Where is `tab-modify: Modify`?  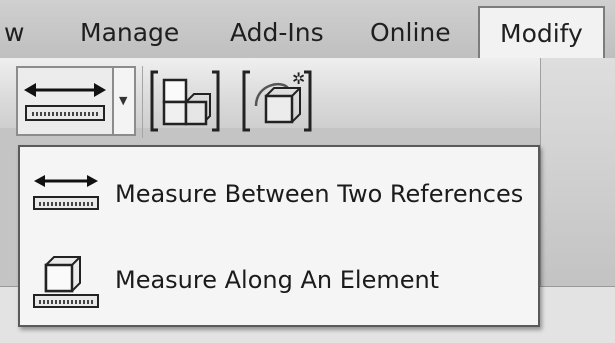 tab-modify: Modify is located at coordinates (541, 32).